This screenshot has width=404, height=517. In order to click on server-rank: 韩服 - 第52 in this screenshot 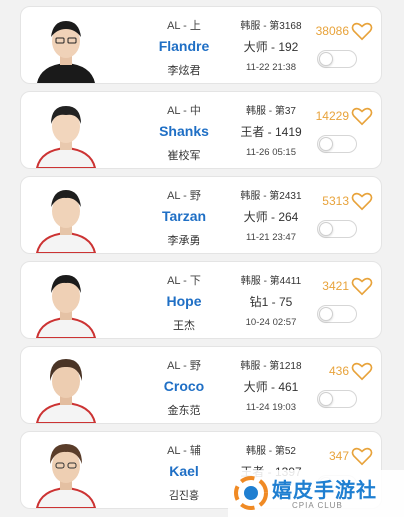, I will do `click(270, 451)`.